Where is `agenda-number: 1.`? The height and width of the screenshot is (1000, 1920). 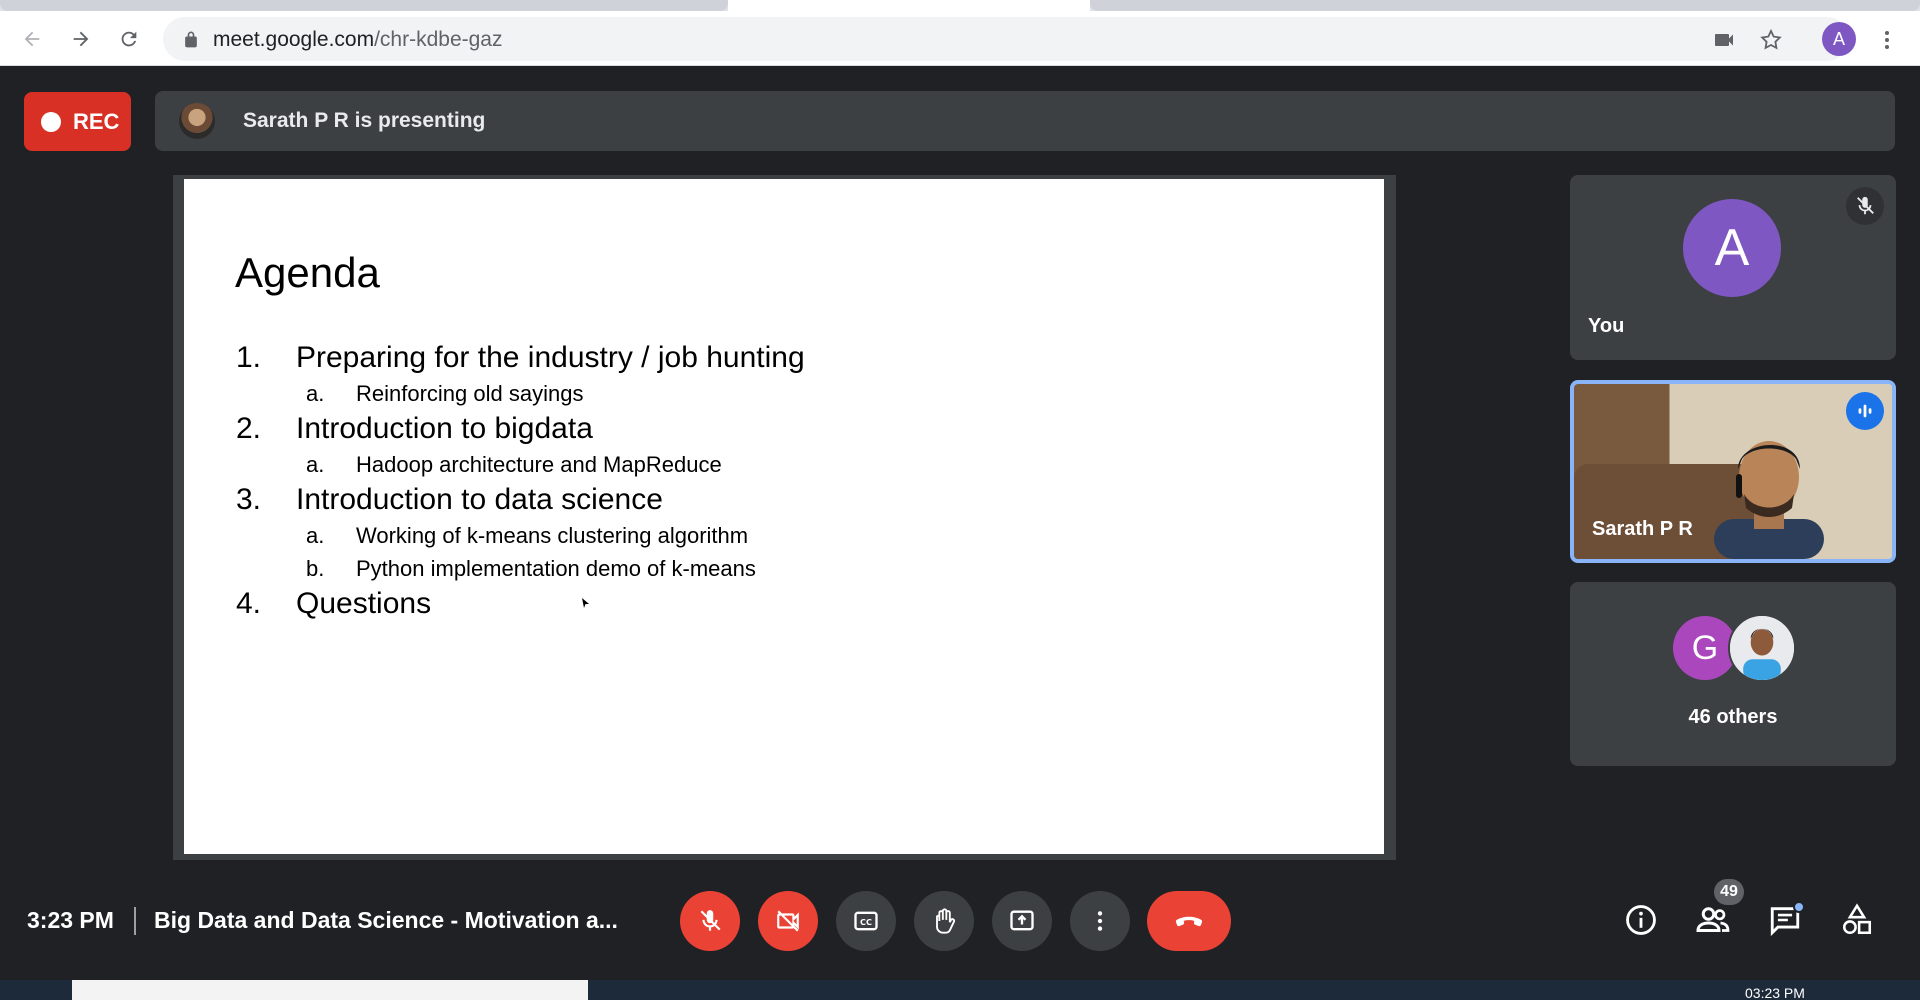
agenda-number: 1. is located at coordinates (249, 357).